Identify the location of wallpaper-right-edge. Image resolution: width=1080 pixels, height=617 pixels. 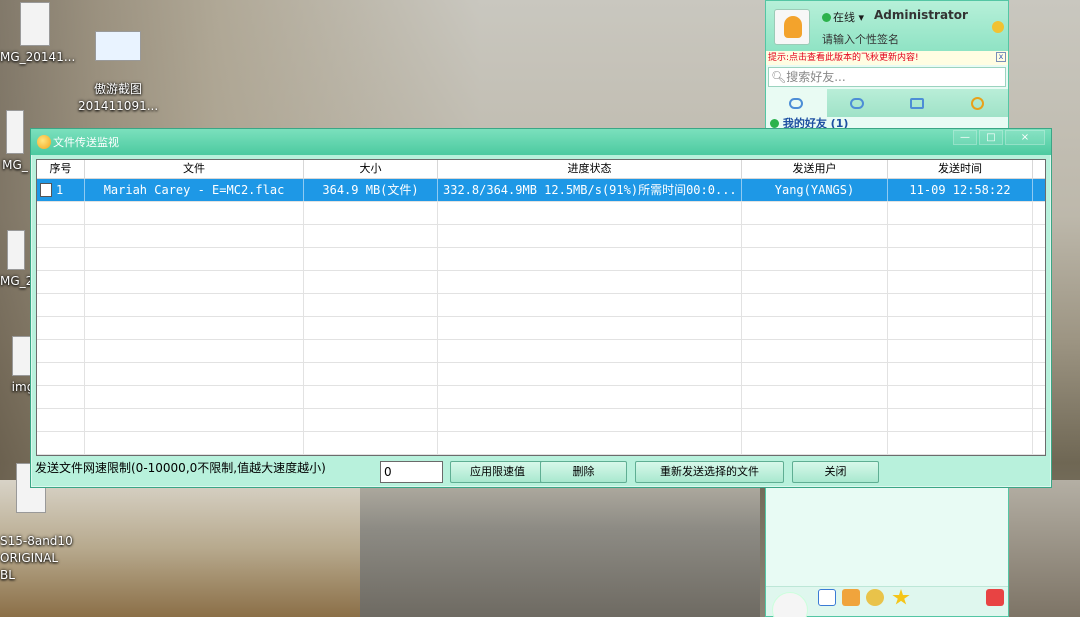
(1044, 548).